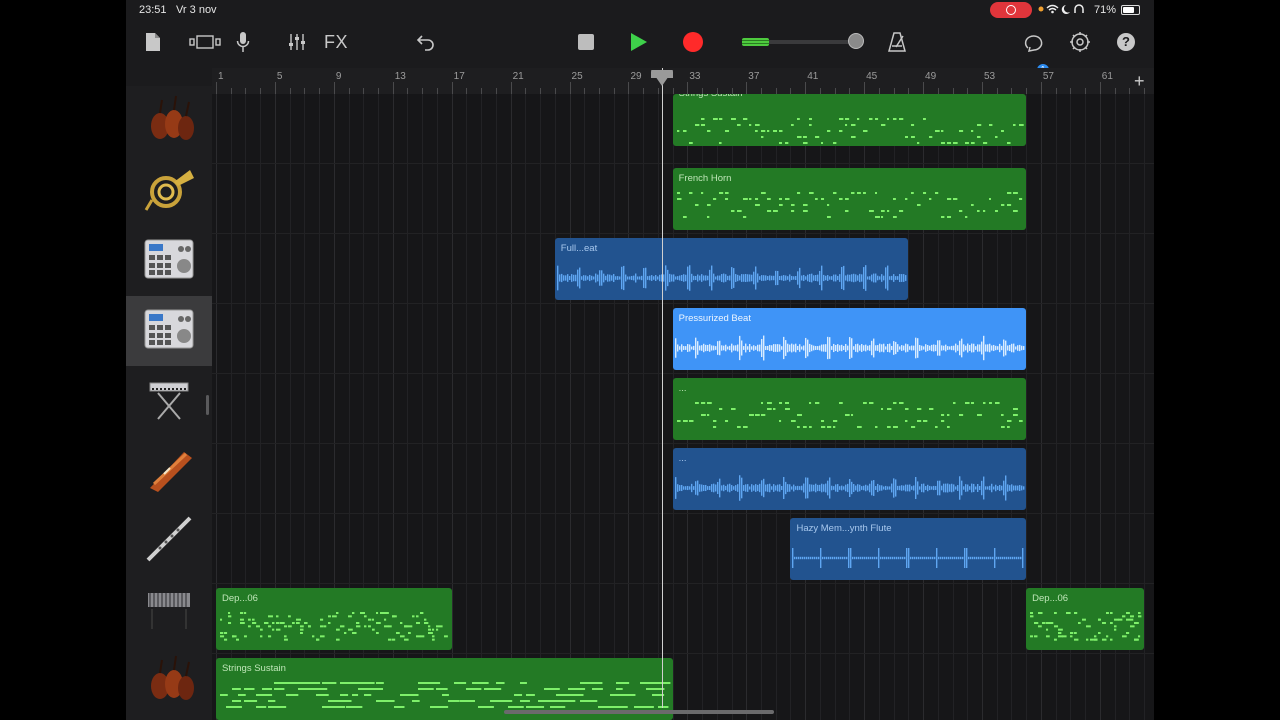 The image size is (1280, 720). I want to click on track-lane-8: Dep...06 Dep...06, so click(683, 619).